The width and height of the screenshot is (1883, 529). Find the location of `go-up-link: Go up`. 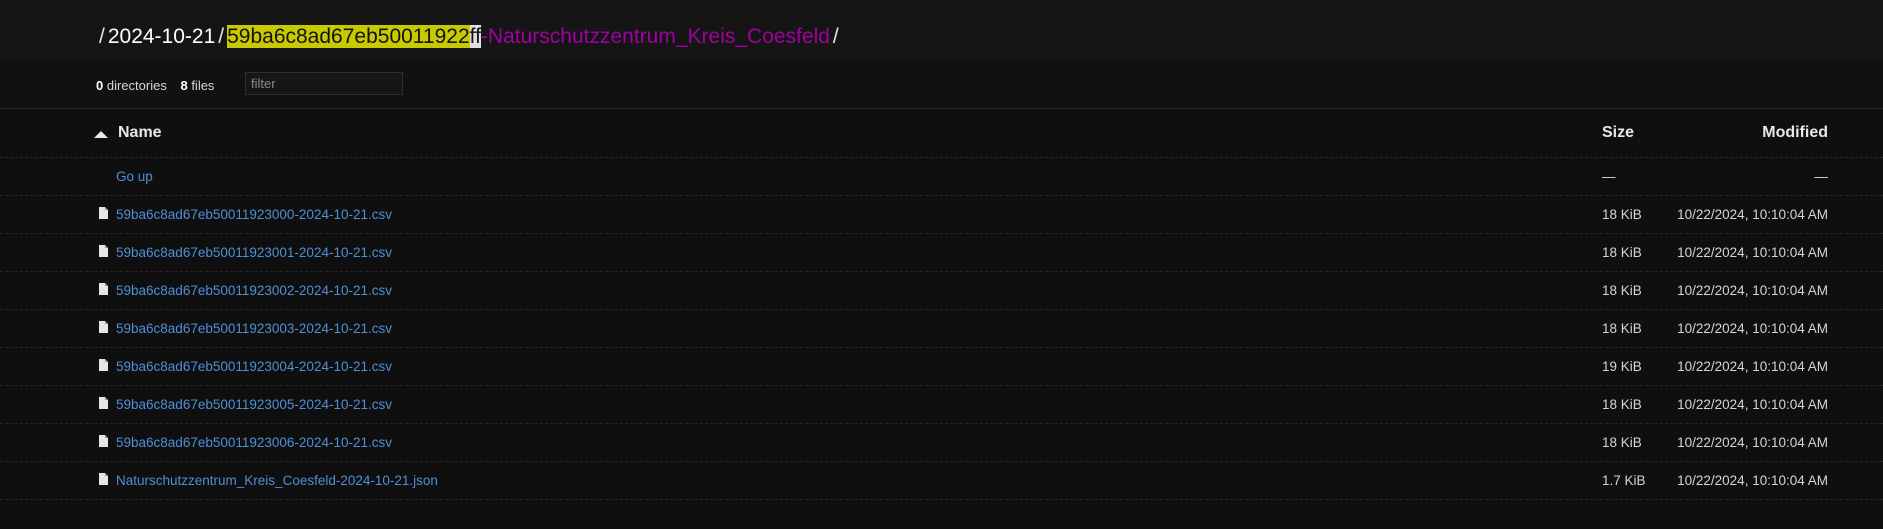

go-up-link: Go up is located at coordinates (134, 176).